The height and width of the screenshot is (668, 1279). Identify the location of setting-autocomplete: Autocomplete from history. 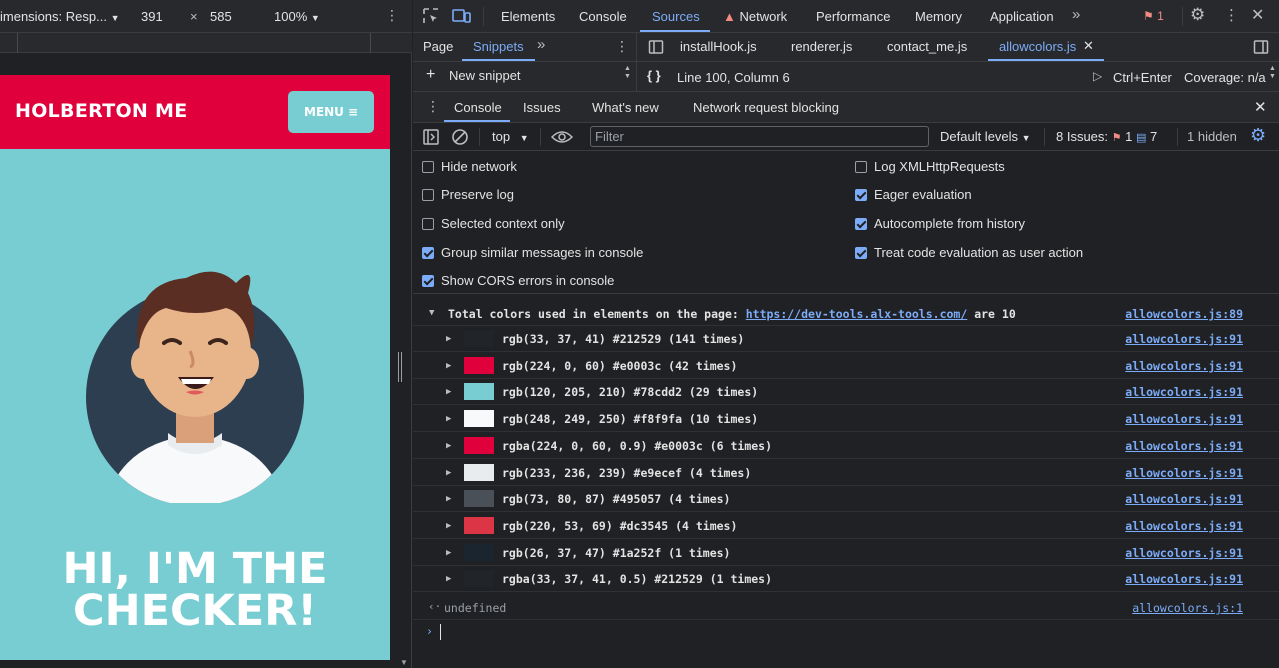
(940, 223).